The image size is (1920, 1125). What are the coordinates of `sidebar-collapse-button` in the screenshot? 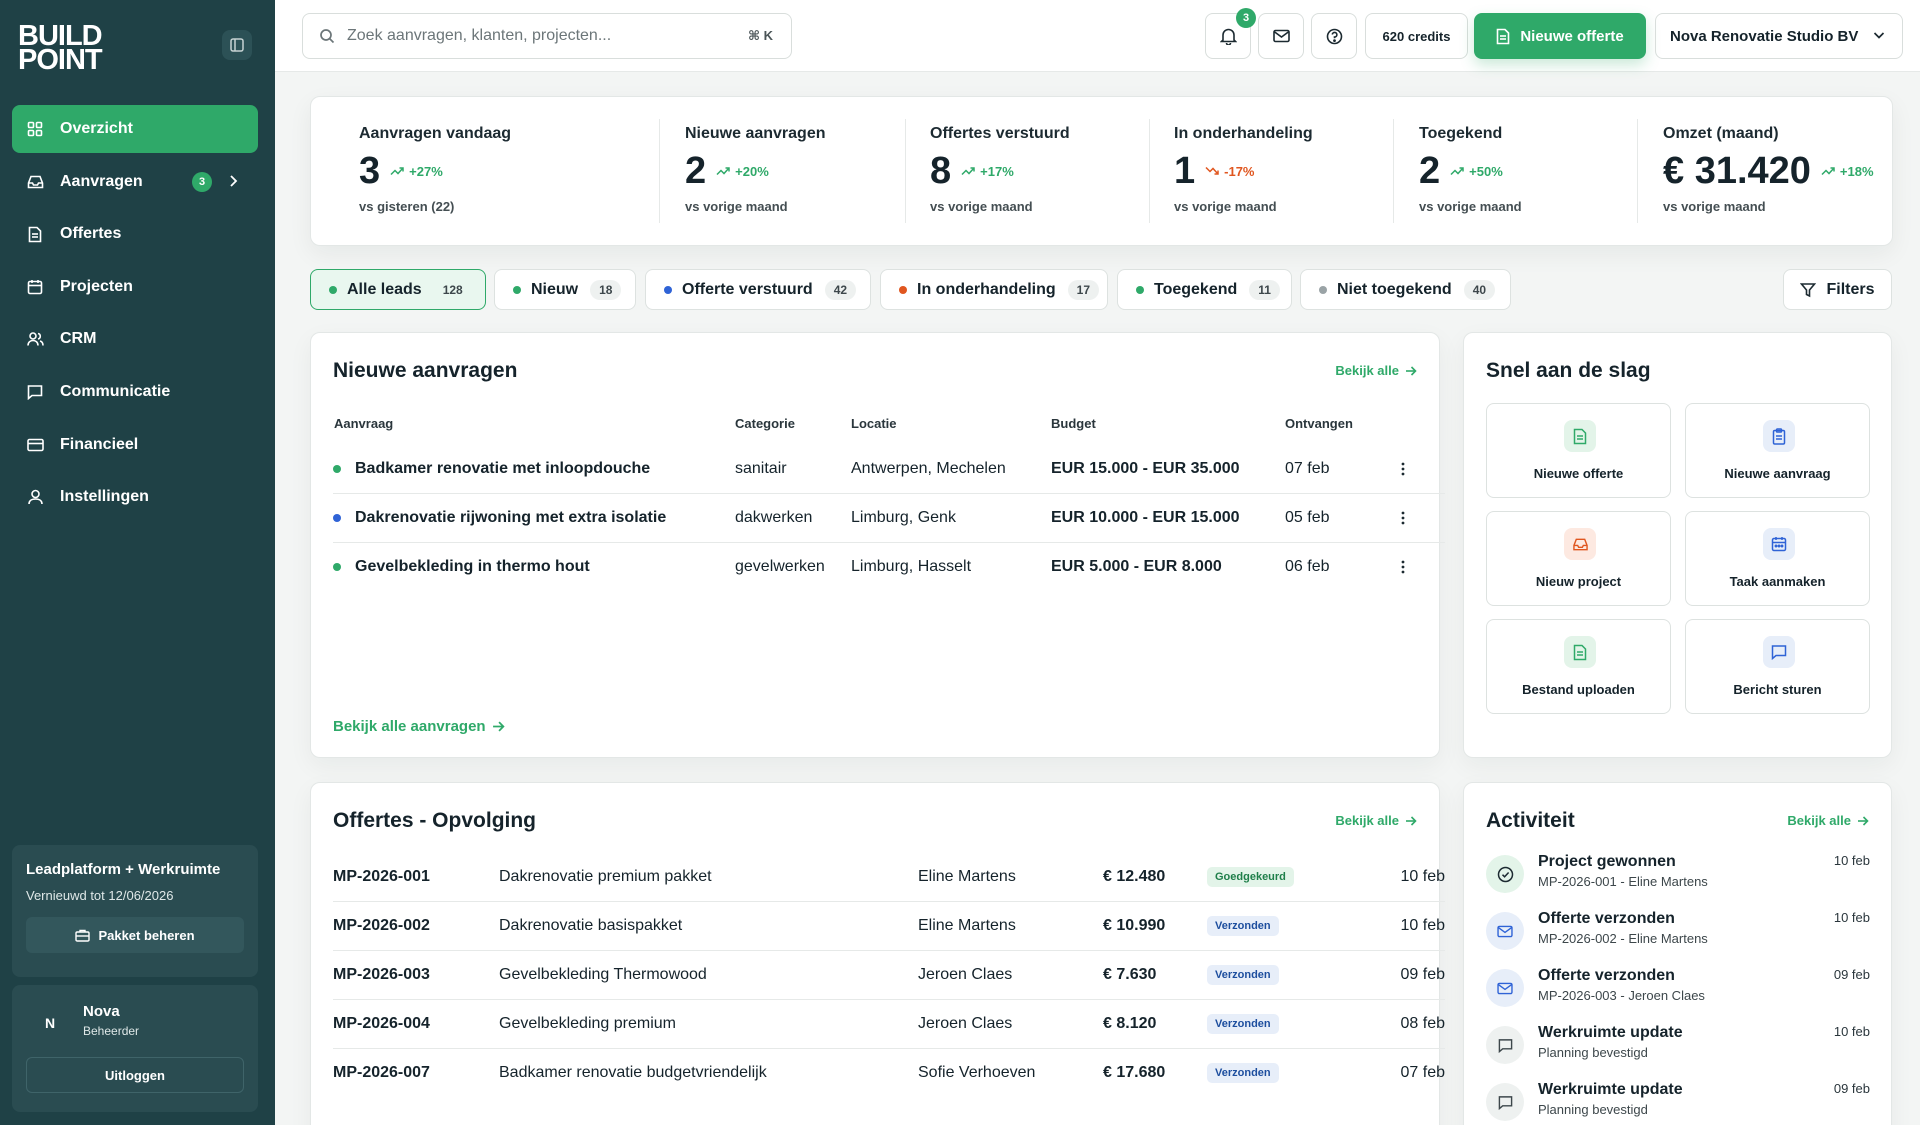 It's located at (237, 45).